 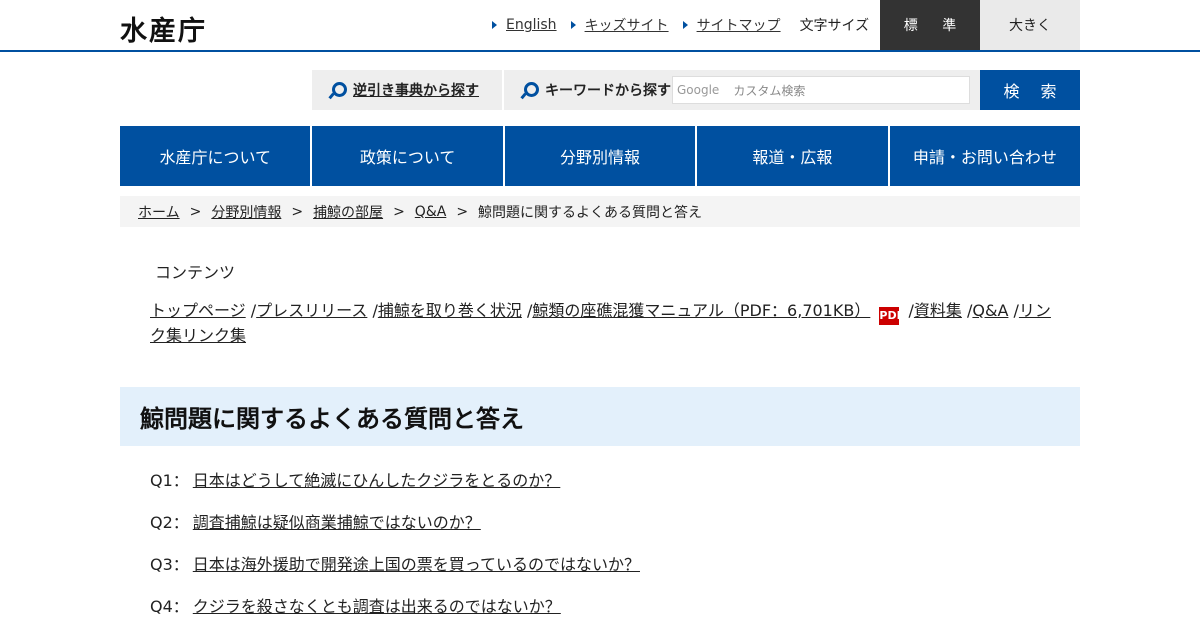 What do you see at coordinates (348, 212) in the screenshot?
I see `breadcrumb-whaling: 捕鯨の部屋` at bounding box center [348, 212].